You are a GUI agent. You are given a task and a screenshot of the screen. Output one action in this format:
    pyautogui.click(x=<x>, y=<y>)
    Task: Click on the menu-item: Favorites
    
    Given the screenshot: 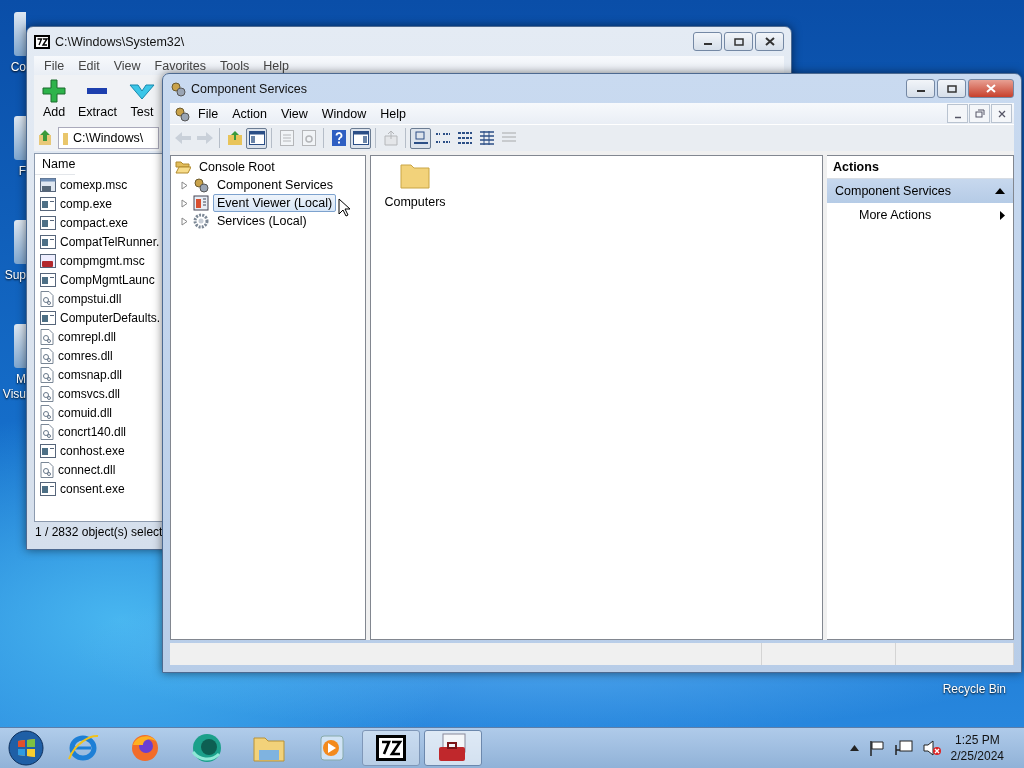 What is the action you would take?
    pyautogui.click(x=180, y=65)
    